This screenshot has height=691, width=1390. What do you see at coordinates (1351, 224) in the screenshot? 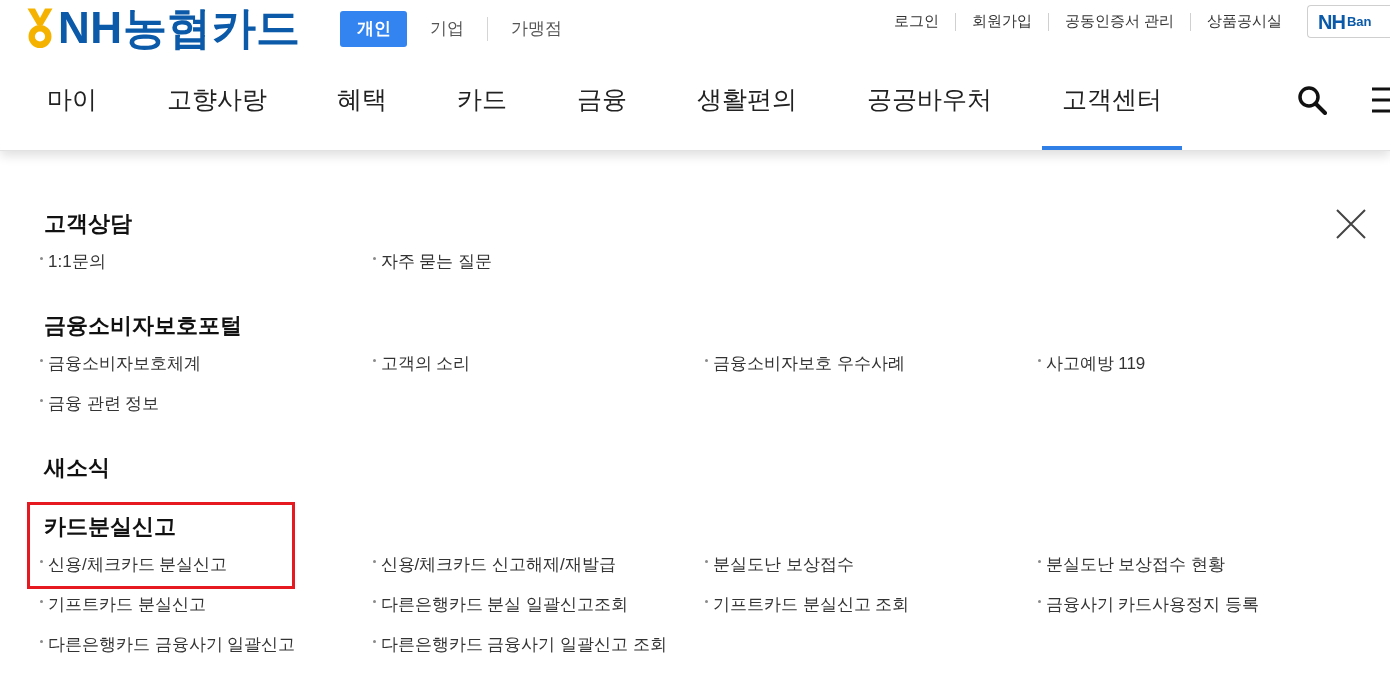
I see `close-icon` at bounding box center [1351, 224].